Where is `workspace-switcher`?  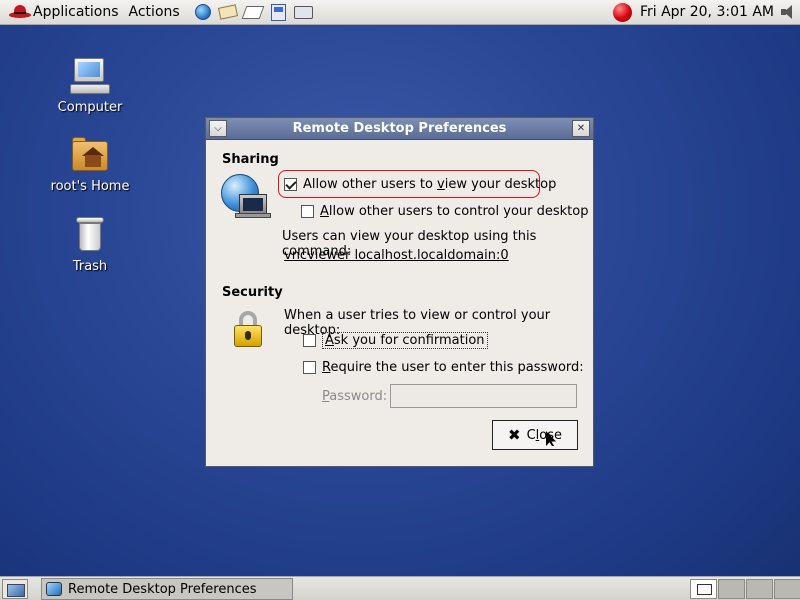 workspace-switcher is located at coordinates (745, 589).